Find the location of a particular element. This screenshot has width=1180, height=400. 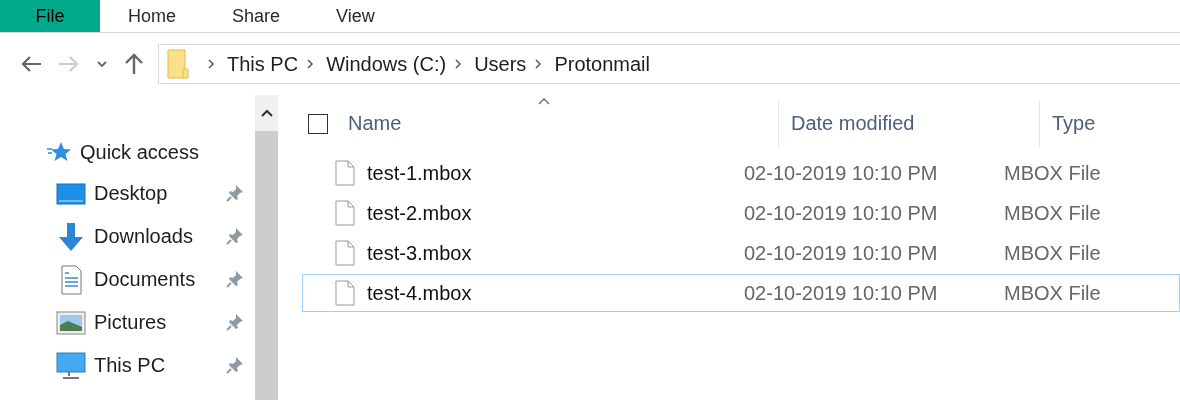

nav-pane-item: Documents is located at coordinates (127, 279).